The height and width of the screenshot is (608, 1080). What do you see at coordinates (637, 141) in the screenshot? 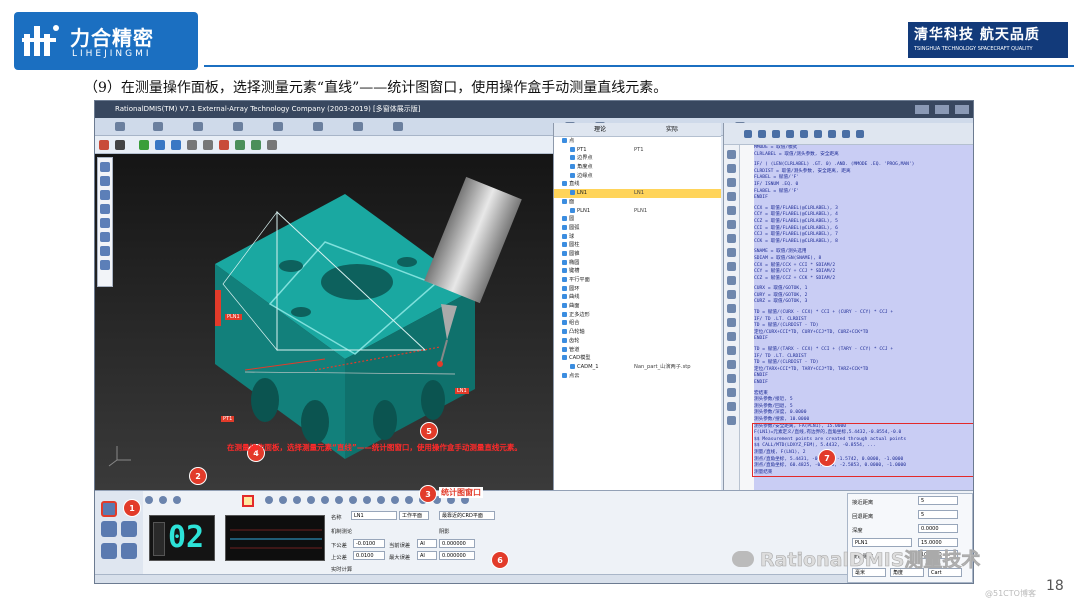
I see `tree-row: 点` at bounding box center [637, 141].